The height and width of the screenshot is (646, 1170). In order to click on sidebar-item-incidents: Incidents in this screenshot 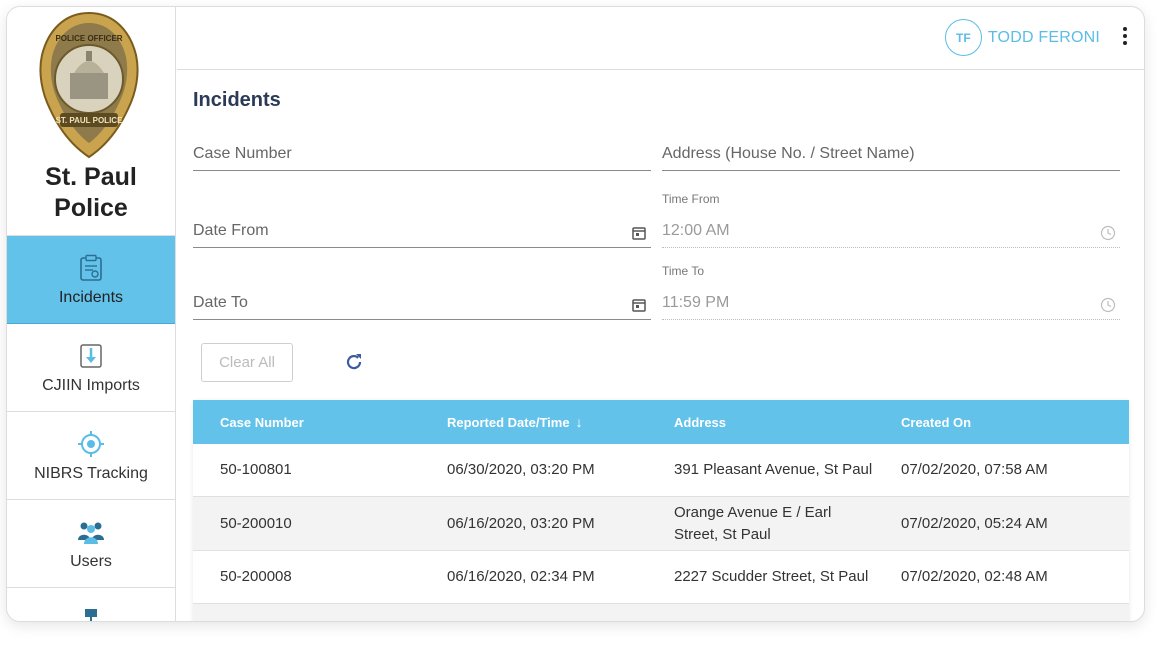, I will do `click(91, 280)`.